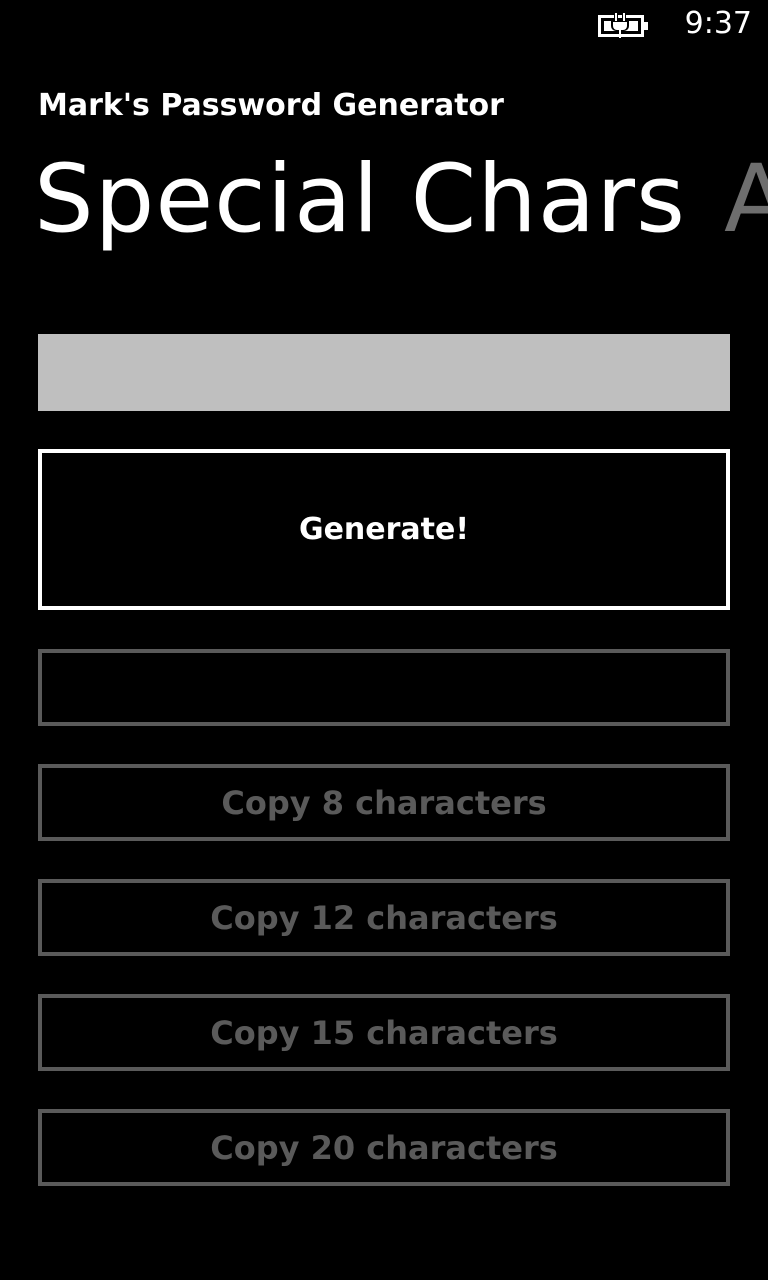 The height and width of the screenshot is (1280, 768). Describe the element at coordinates (384, 1147) in the screenshot. I see `copy-20-characters-button: Copy 20 characters` at that location.